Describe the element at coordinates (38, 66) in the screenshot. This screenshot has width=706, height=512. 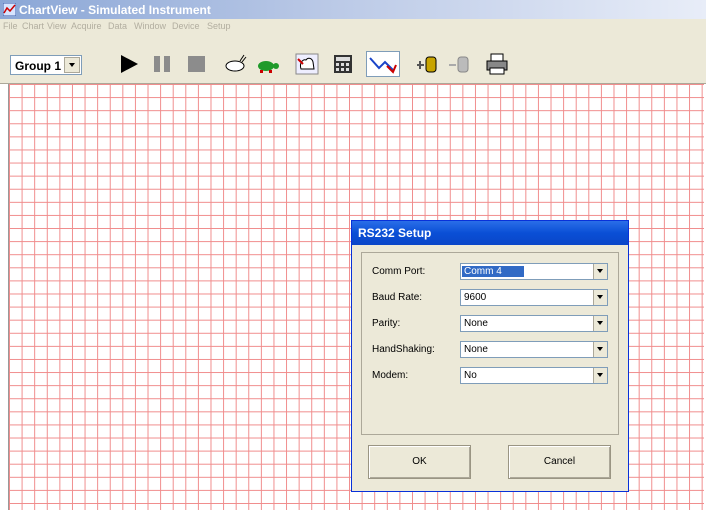
I see `group-select-value: Group 1` at that location.